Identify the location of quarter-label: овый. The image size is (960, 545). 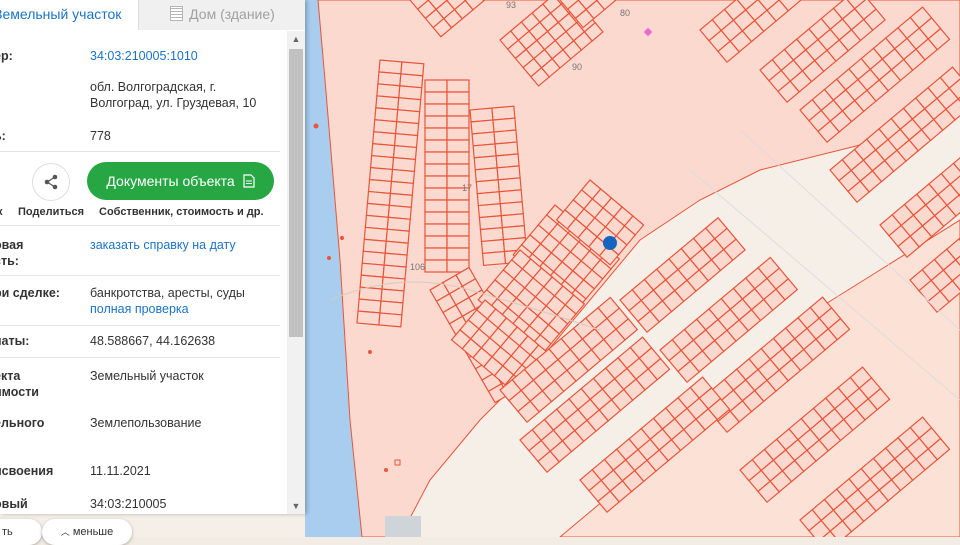
(43, 504).